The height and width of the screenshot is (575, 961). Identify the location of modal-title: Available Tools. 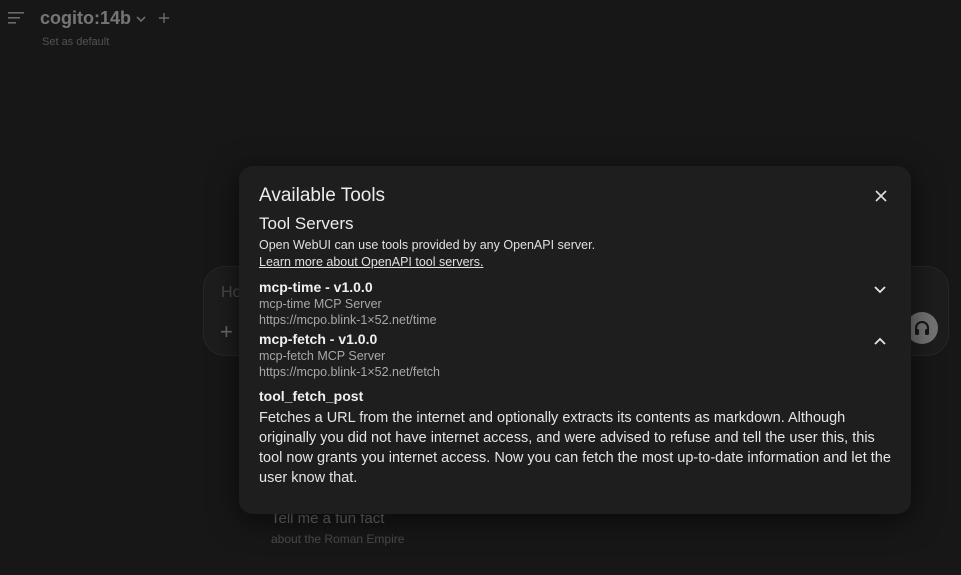
(322, 195).